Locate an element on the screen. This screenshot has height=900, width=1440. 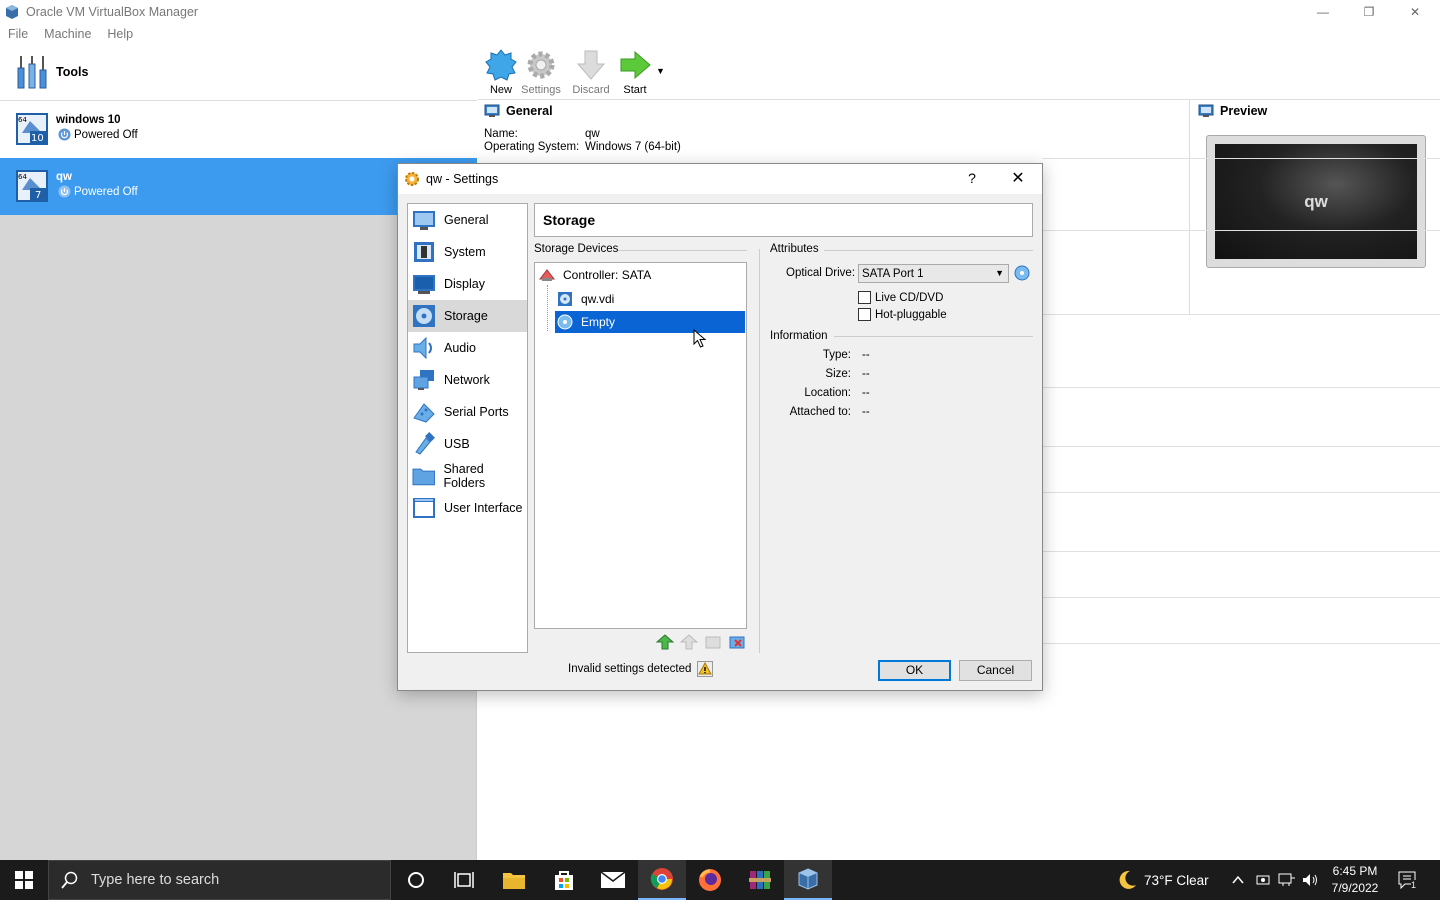
svg-text: 64 is located at coordinates (22, 177).